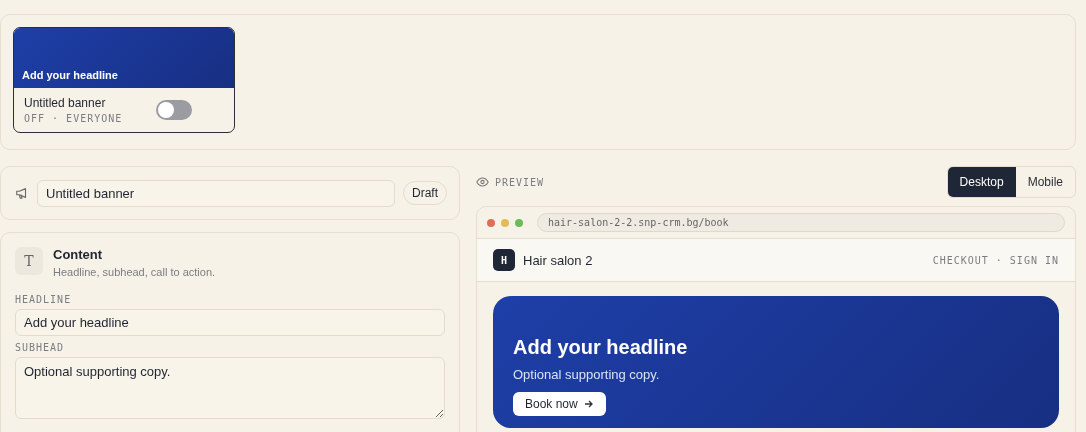 Image resolution: width=1086 pixels, height=432 pixels. Describe the element at coordinates (44, 299) in the screenshot. I see `field-label: HEADLINE` at that location.